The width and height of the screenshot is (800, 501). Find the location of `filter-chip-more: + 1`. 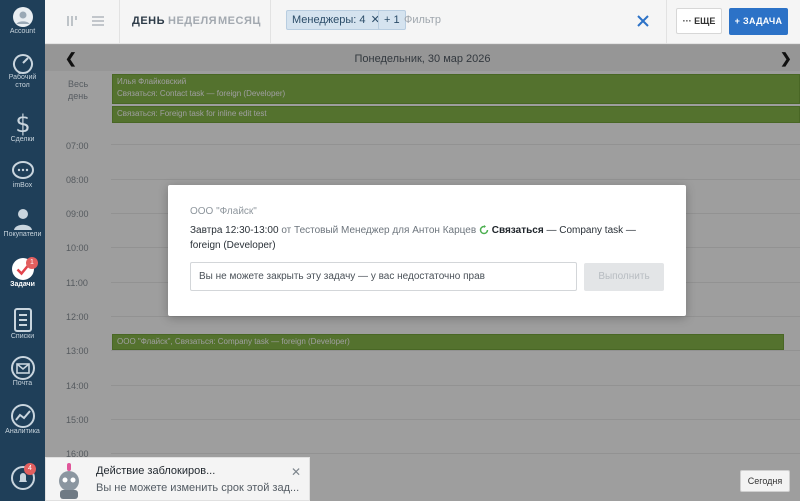

filter-chip-more: + 1 is located at coordinates (392, 20).